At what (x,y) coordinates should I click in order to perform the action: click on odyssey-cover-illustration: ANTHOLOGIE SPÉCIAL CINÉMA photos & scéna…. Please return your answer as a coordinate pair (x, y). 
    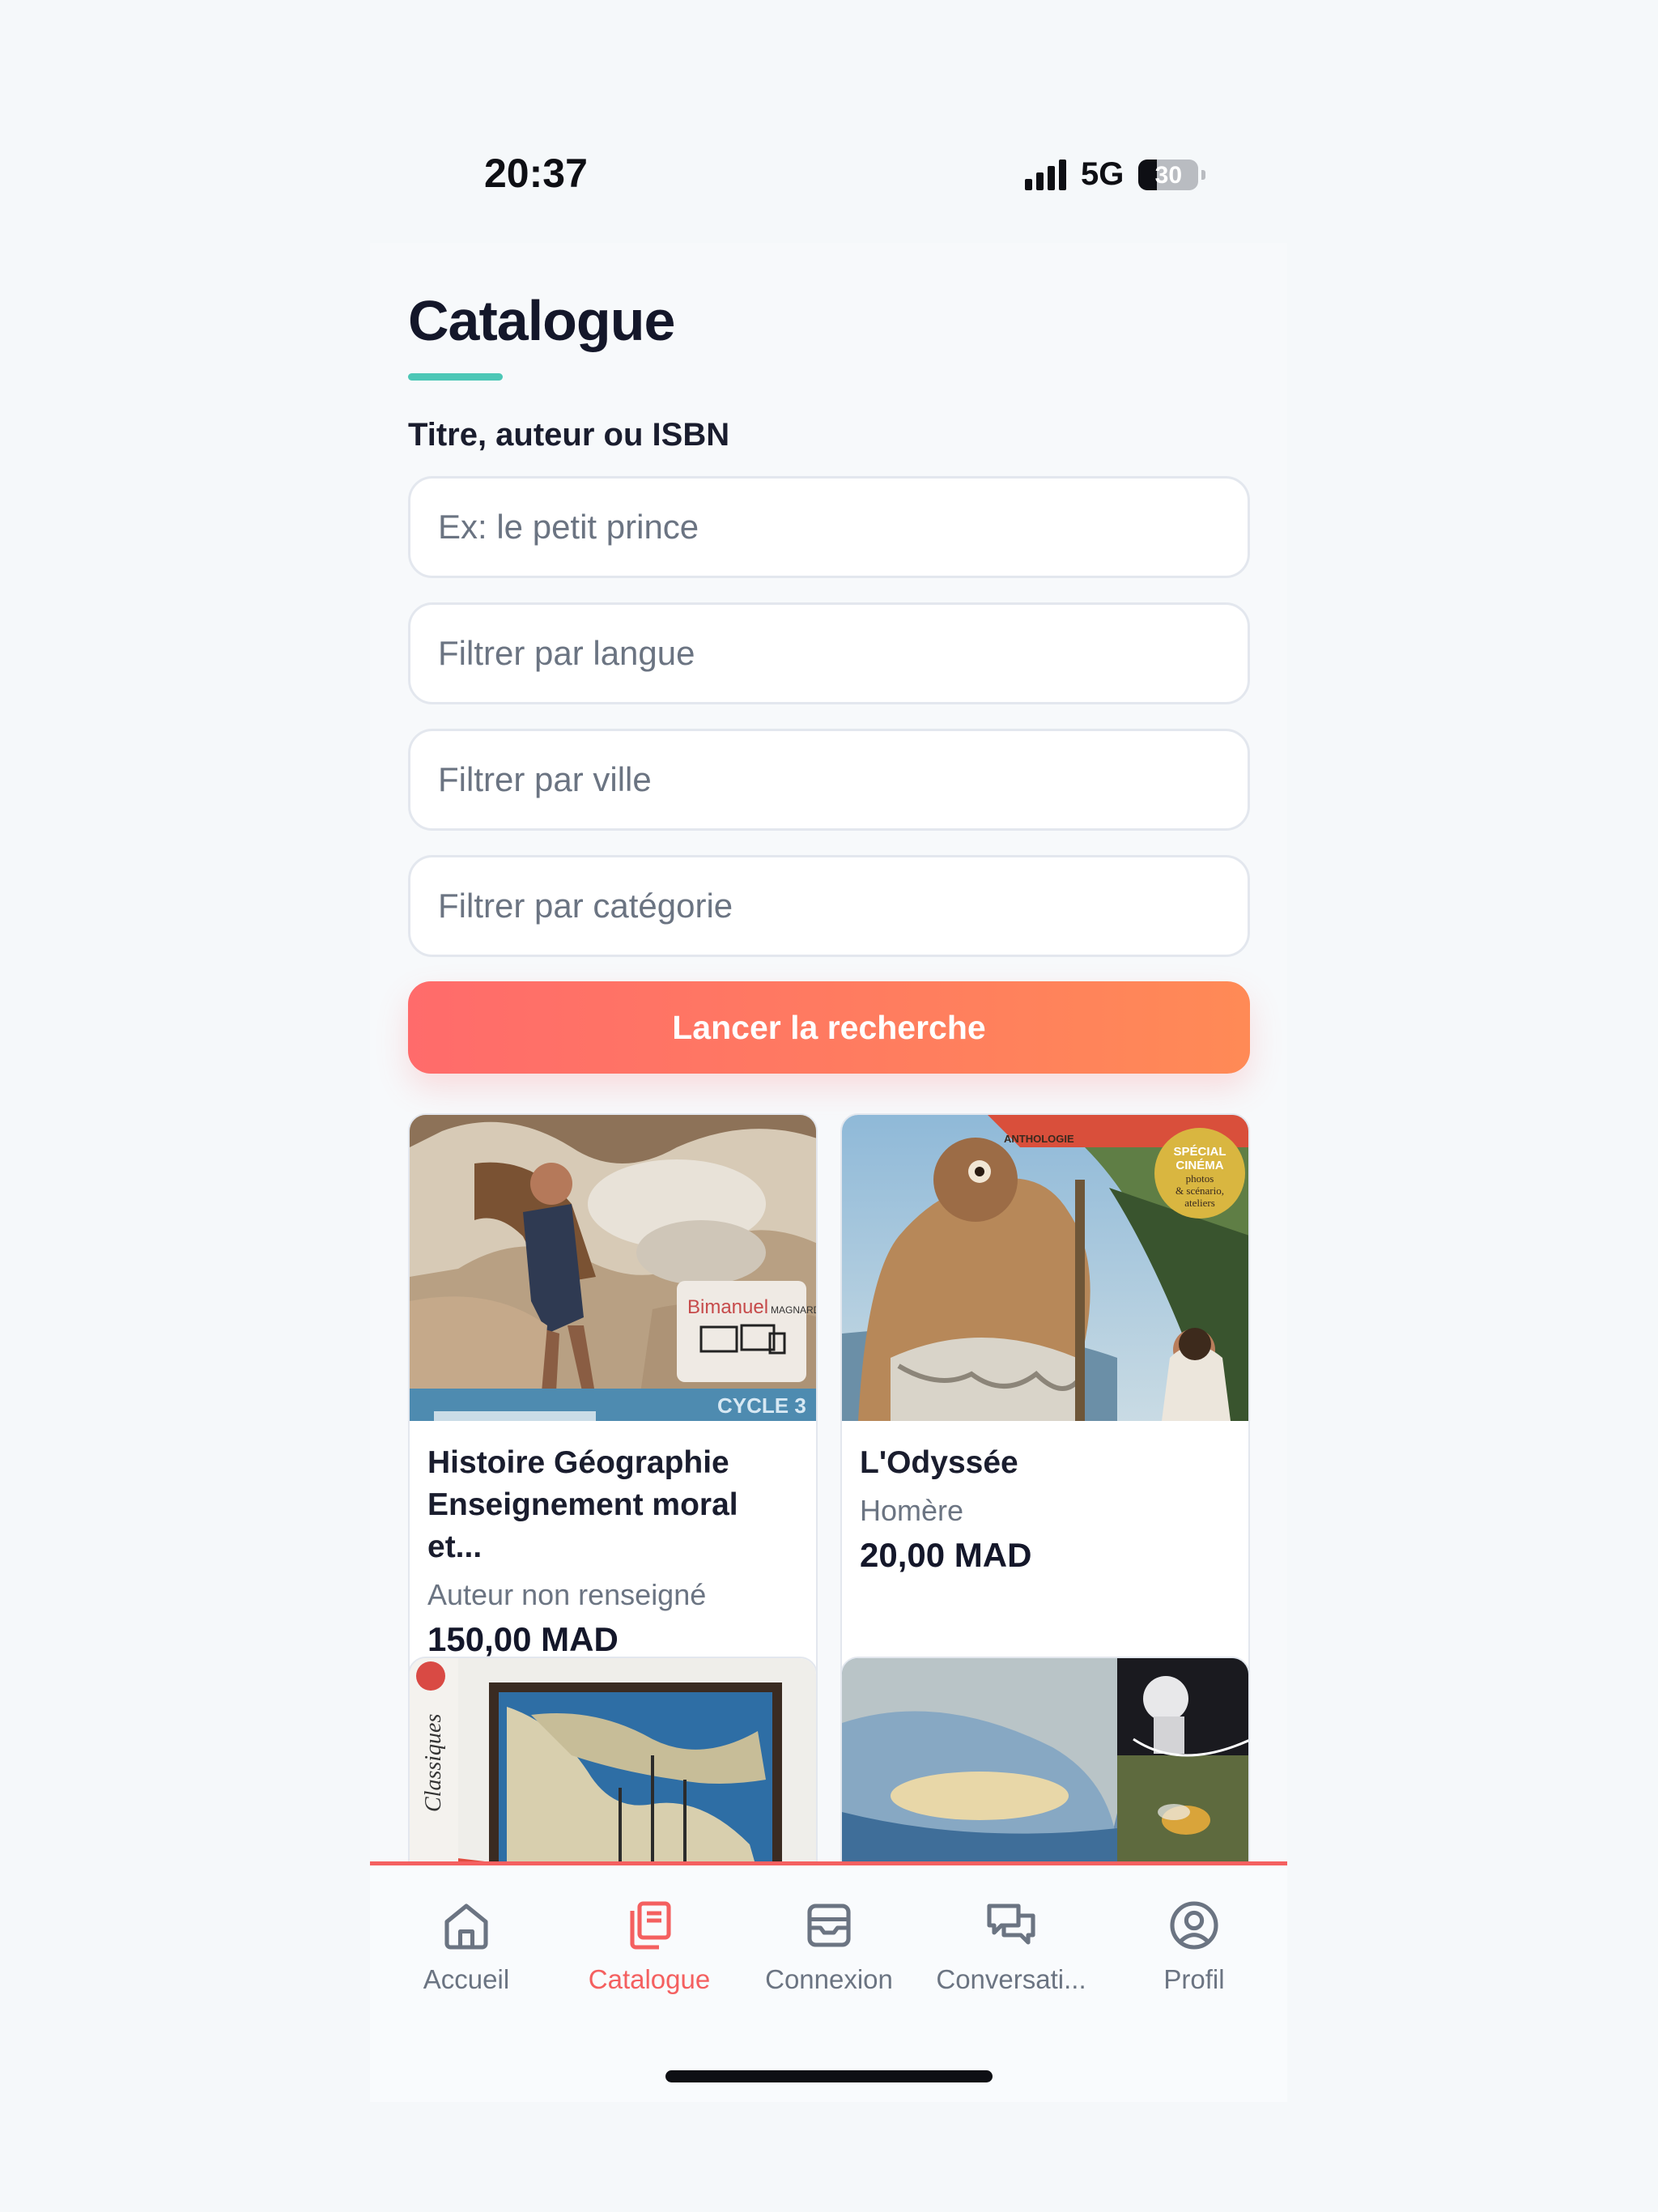
    Looking at the image, I should click on (1045, 1268).